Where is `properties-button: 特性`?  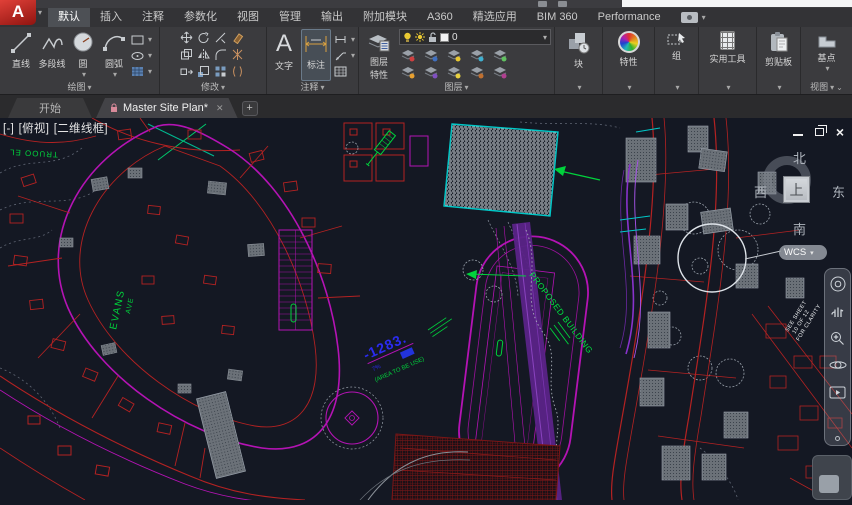
properties-button: 特性 is located at coordinates (629, 55).